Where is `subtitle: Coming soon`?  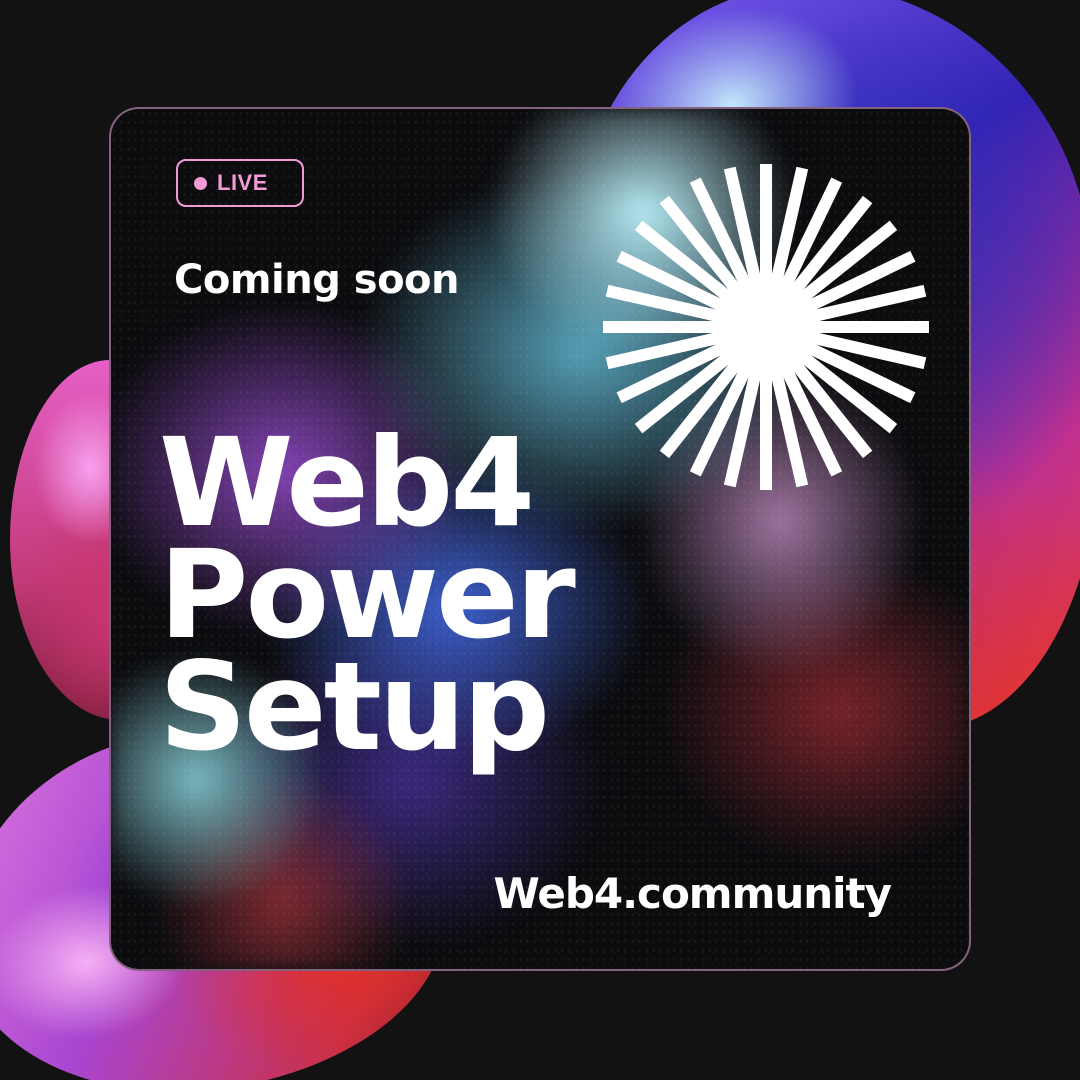
subtitle: Coming soon is located at coordinates (317, 280).